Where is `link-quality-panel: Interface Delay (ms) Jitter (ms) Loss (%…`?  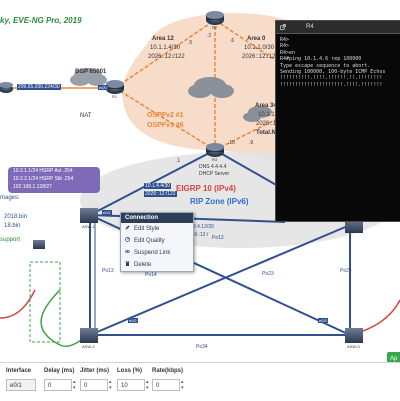
link-quality-panel: Interface Delay (ms) Jitter (ms) Loss (%… is located at coordinates (200, 381).